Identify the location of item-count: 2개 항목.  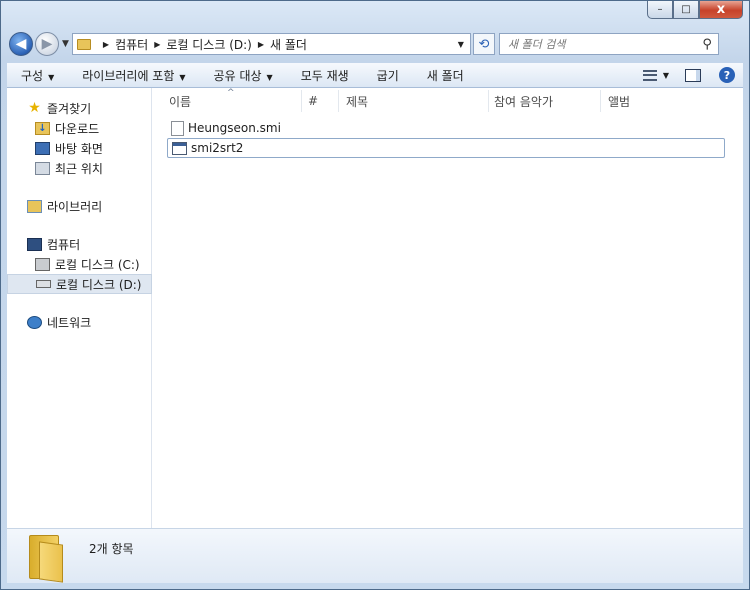
(111, 549).